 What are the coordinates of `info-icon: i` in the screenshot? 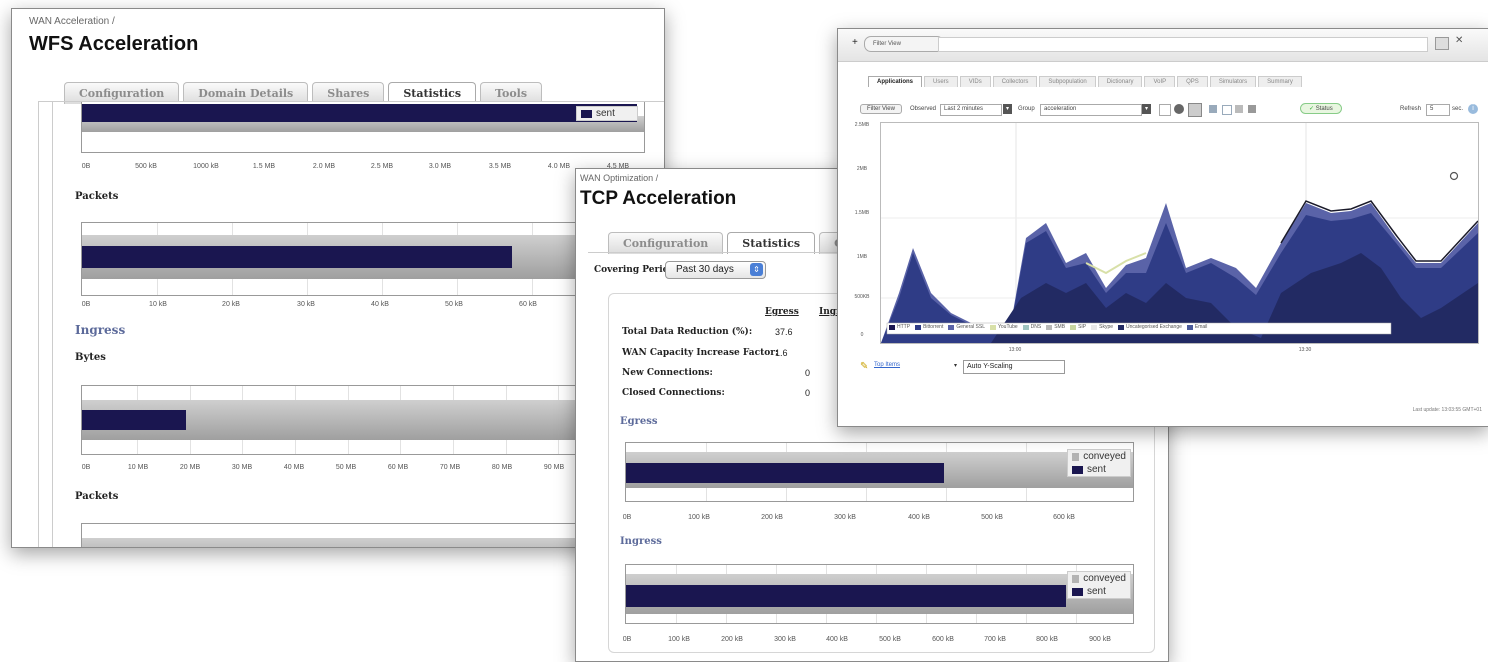 It's located at (1473, 109).